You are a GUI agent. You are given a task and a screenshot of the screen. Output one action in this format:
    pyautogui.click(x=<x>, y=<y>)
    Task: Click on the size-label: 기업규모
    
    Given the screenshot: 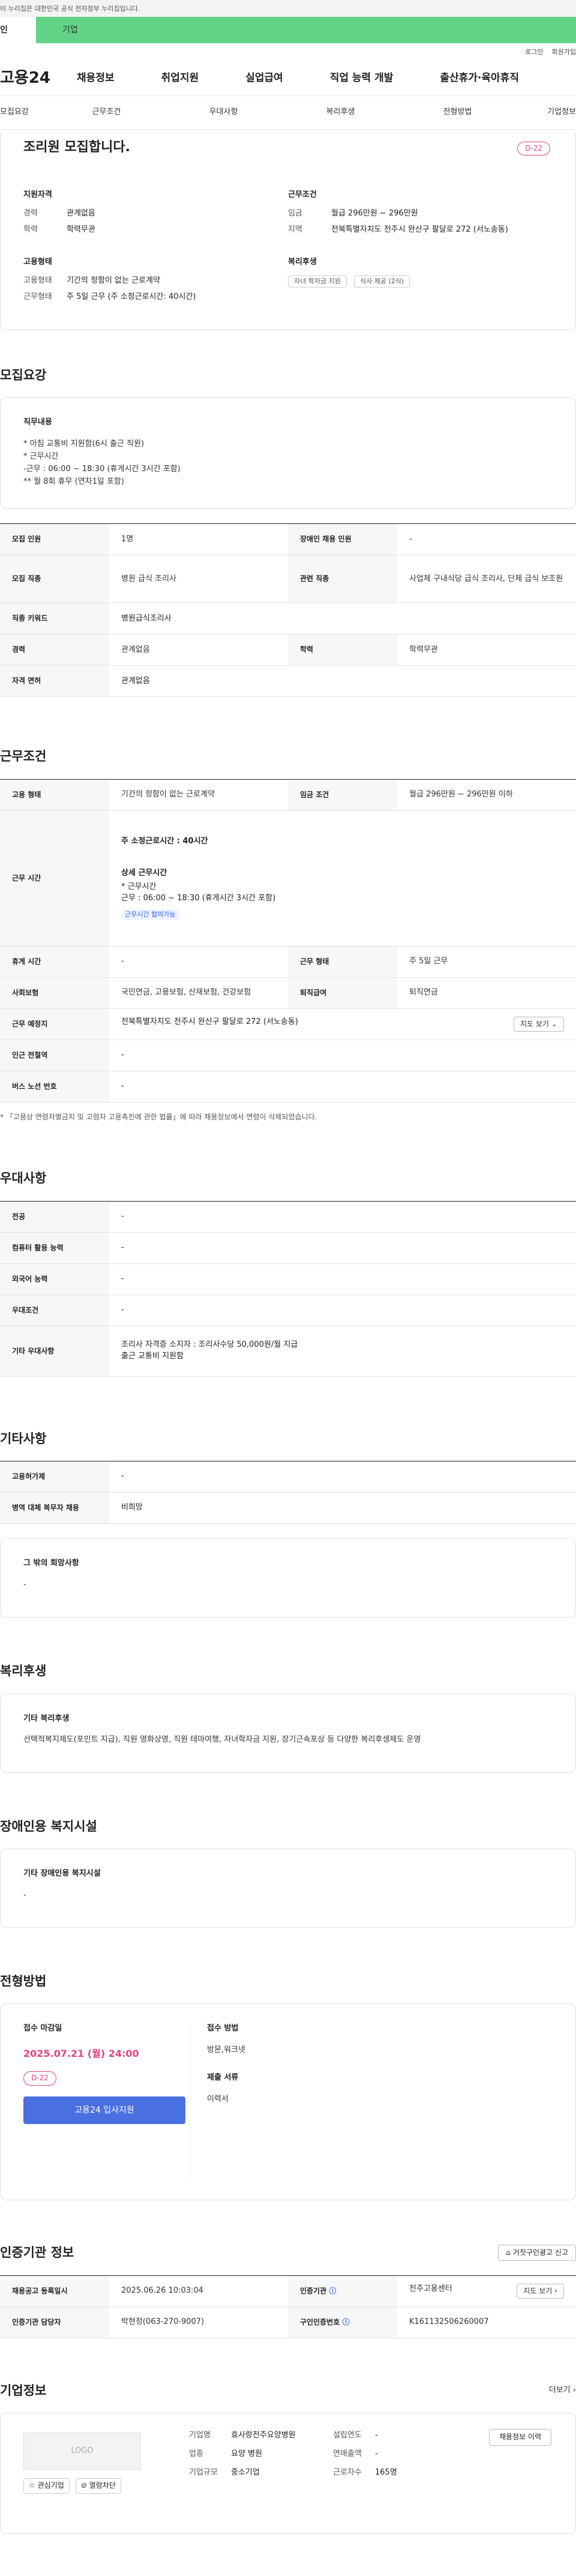 What is the action you would take?
    pyautogui.click(x=203, y=2473)
    